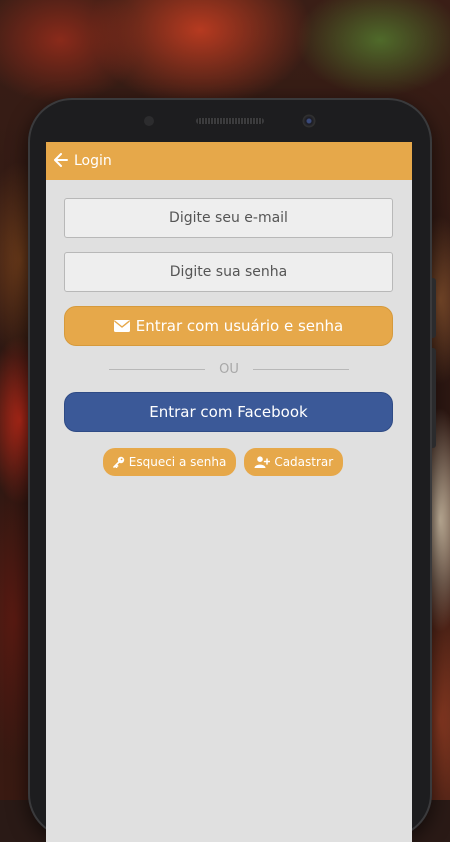 The width and height of the screenshot is (450, 842). I want to click on arrow-left-icon-svg, so click(61, 159).